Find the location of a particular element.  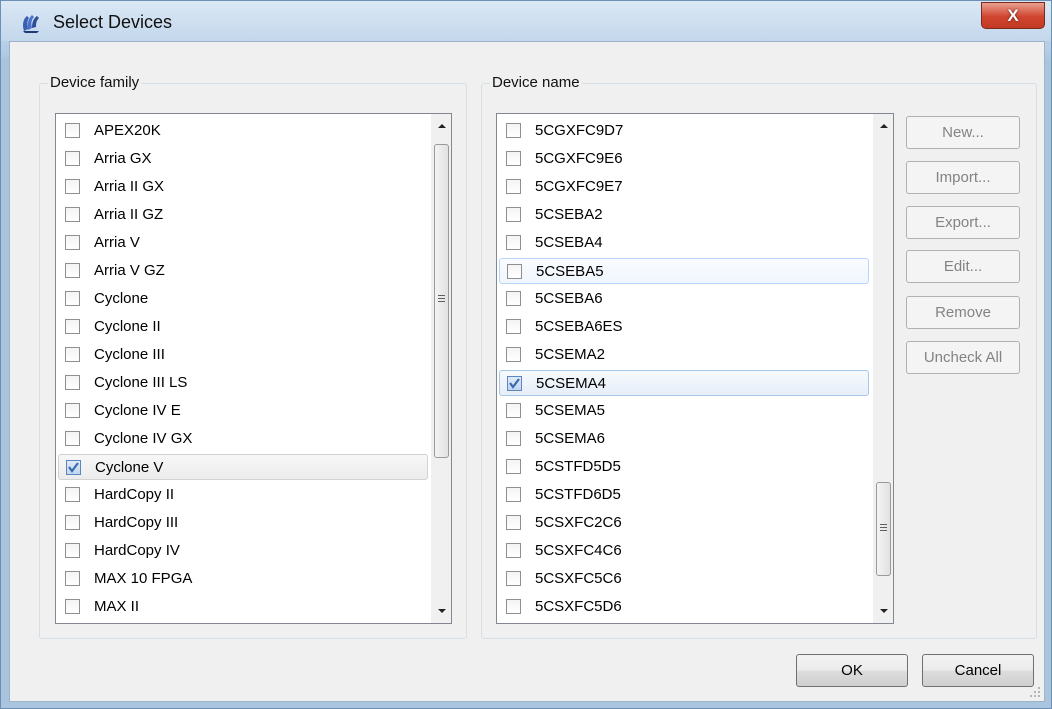

close-button: X is located at coordinates (1013, 15).